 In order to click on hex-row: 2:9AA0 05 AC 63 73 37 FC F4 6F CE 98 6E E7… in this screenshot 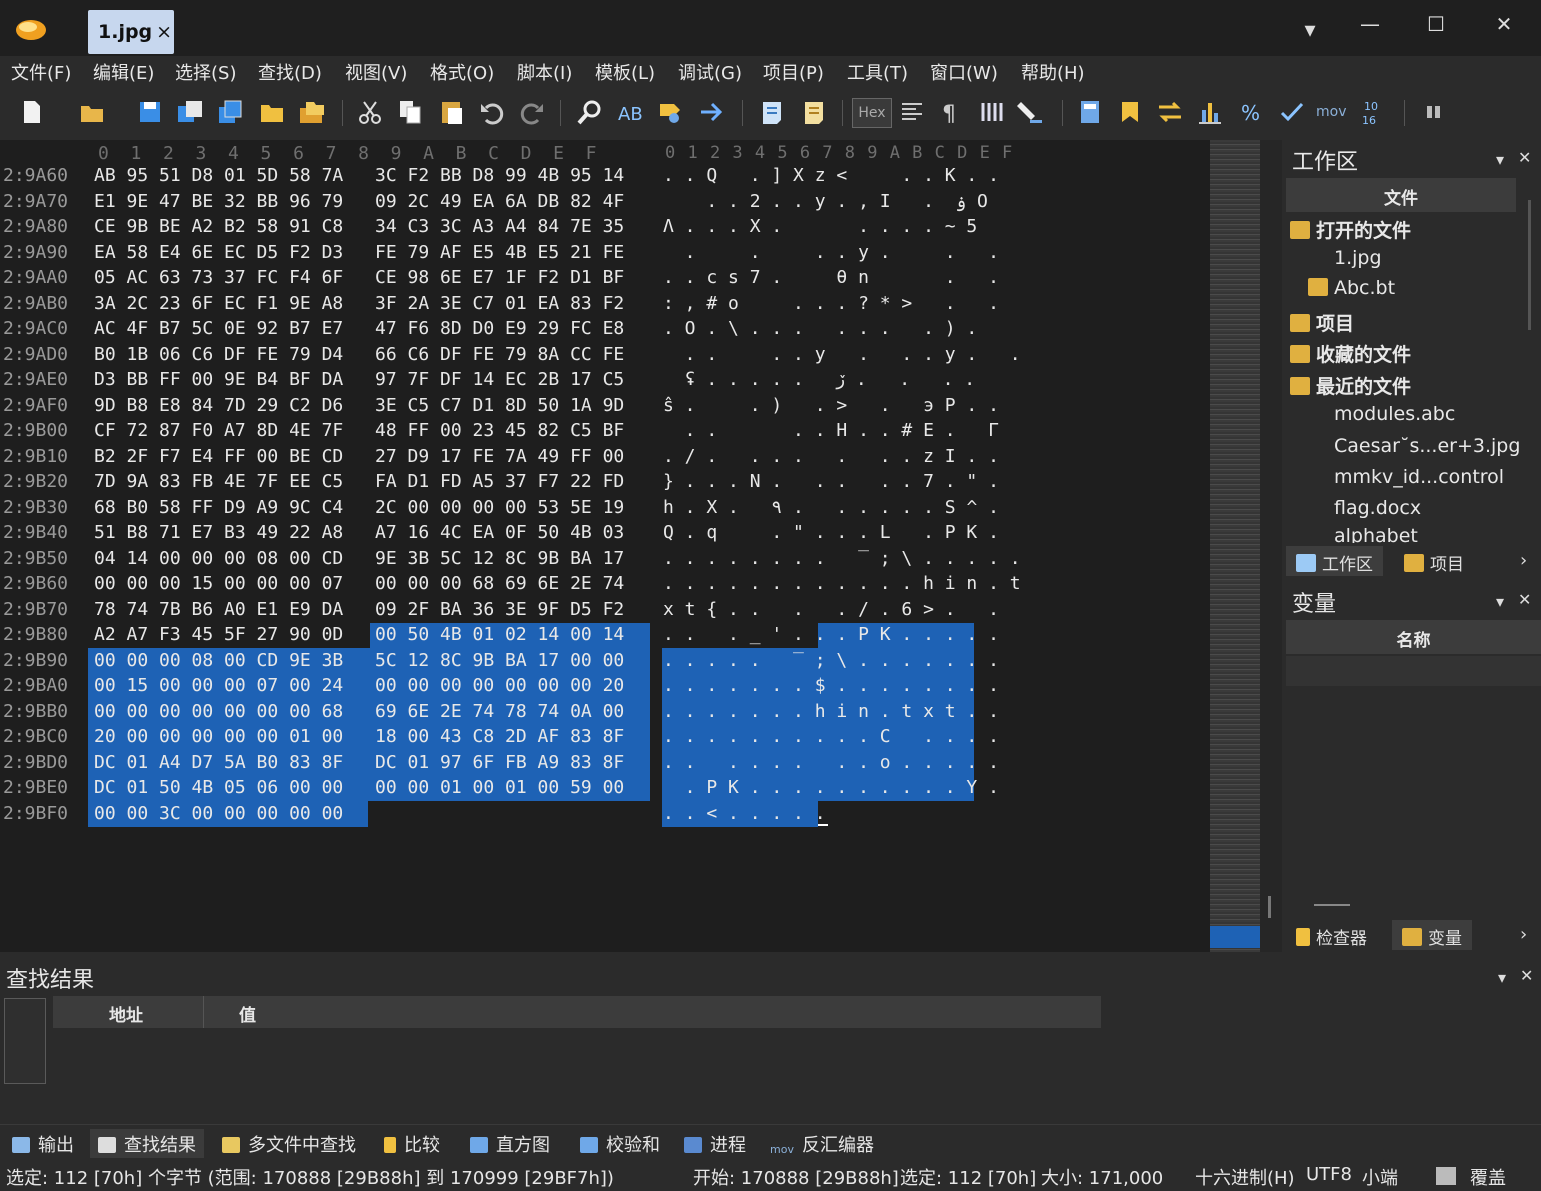, I will do `click(500, 279)`.